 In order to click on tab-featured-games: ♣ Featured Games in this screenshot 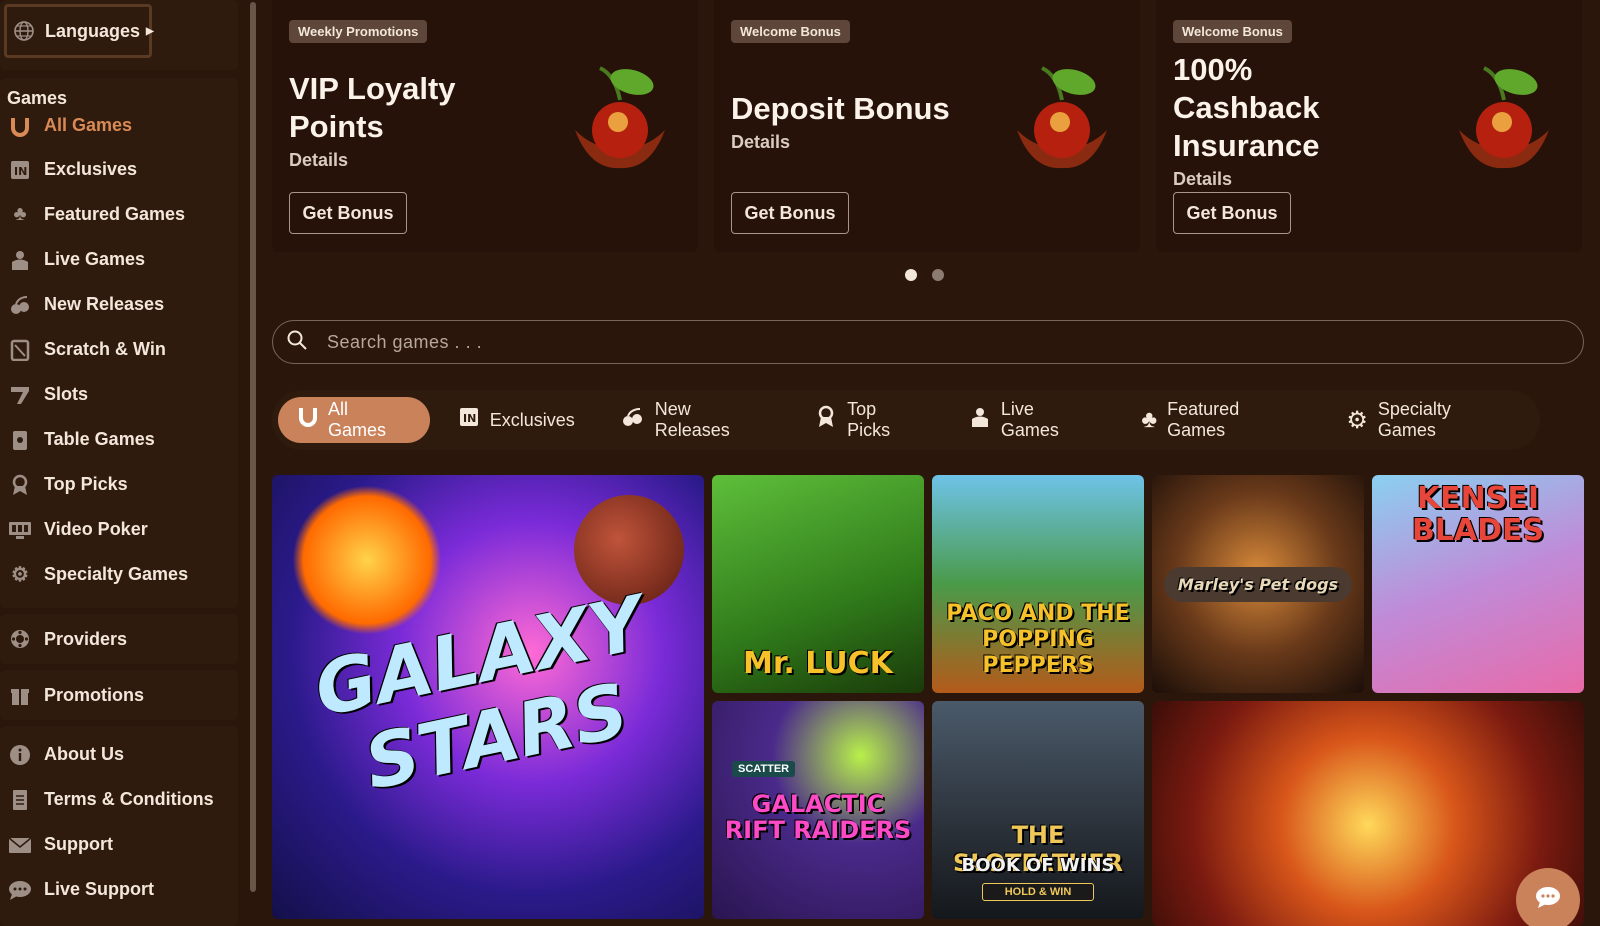, I will do `click(1220, 420)`.